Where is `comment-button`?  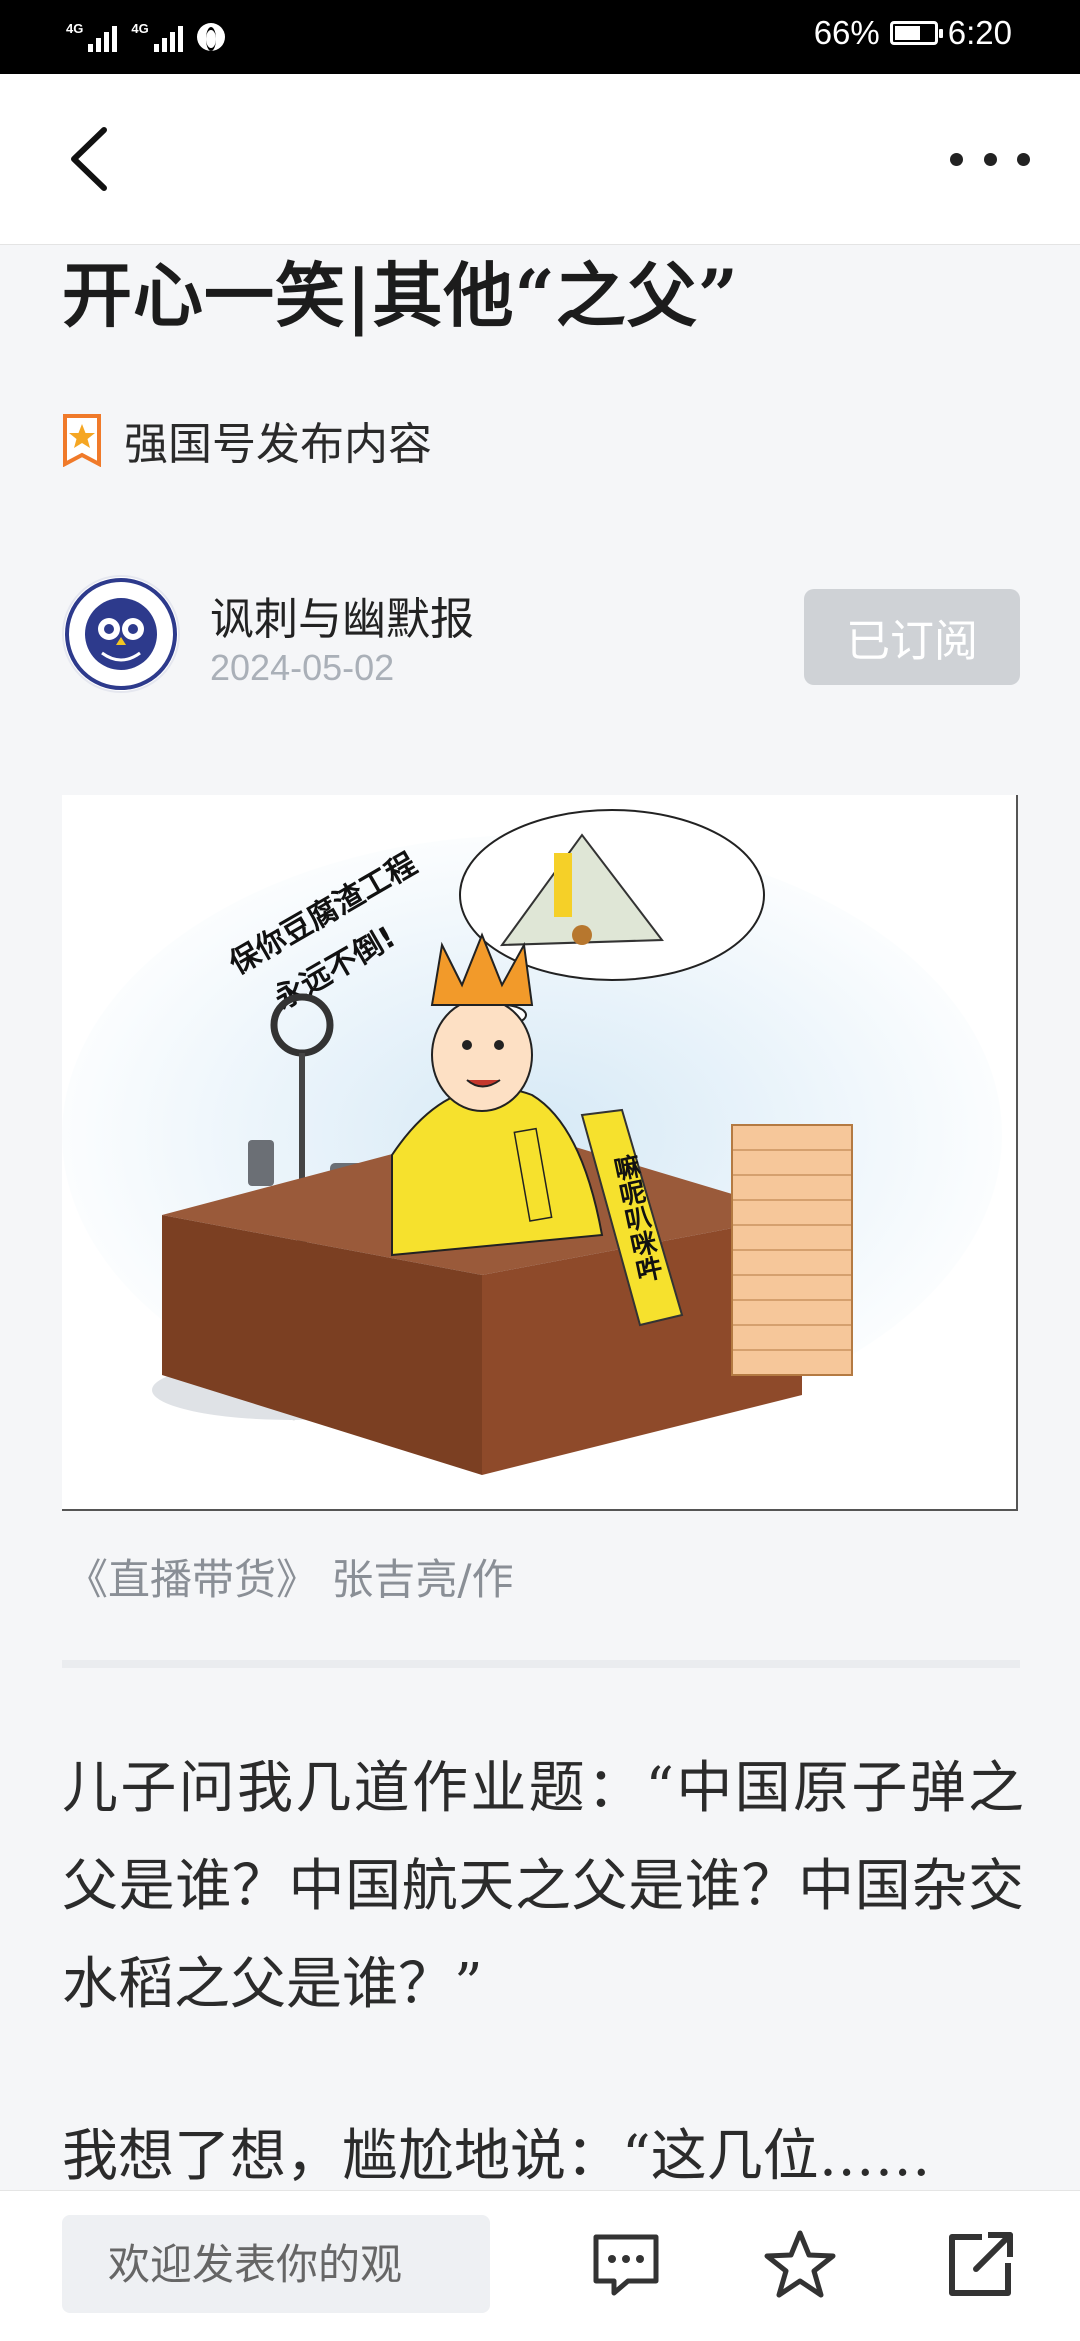 comment-button is located at coordinates (626, 2265).